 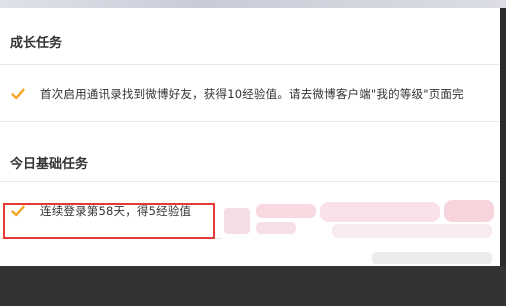 I want to click on growth-task-text: 首次启用通讯录找到微博好友，获得10经验值。请去微博客户端"我的等级"页面完, so click(x=252, y=94).